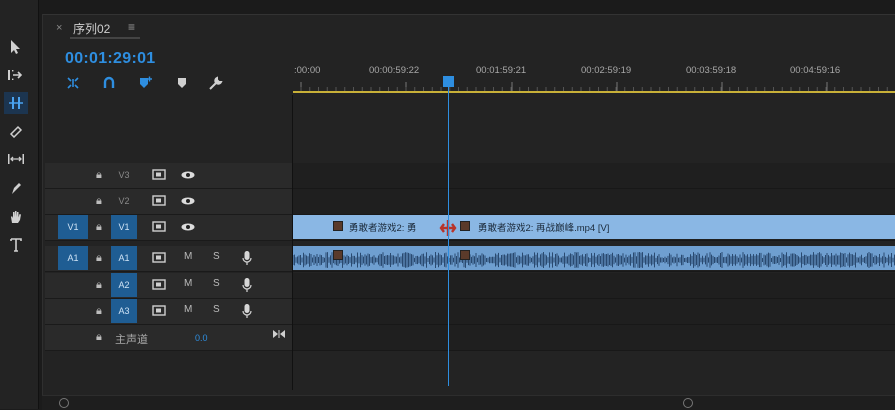 This screenshot has width=895, height=410. I want to click on track-content-a3, so click(594, 312).